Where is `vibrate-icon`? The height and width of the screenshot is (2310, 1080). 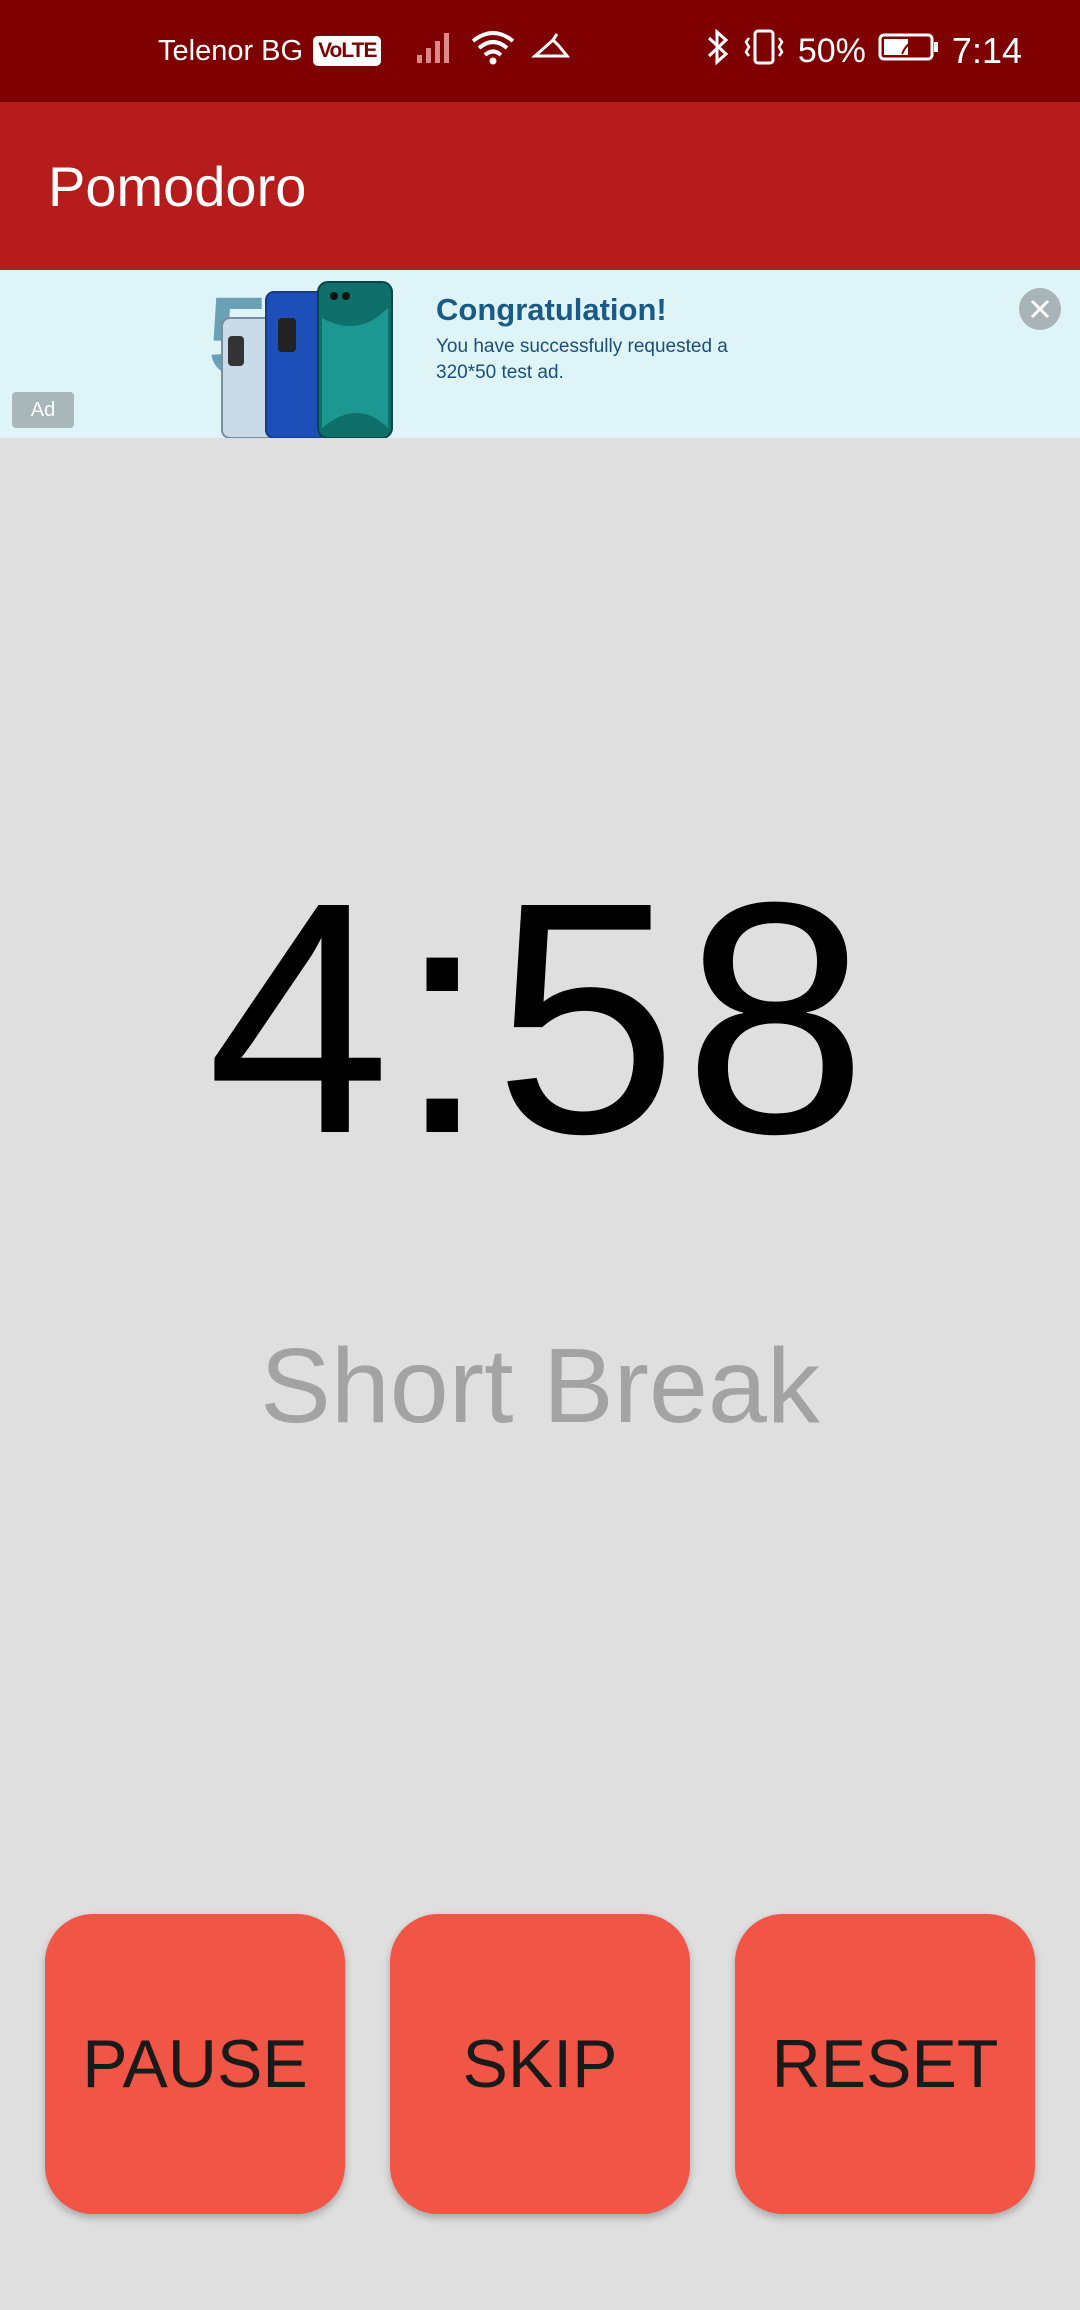
vibrate-icon is located at coordinates (764, 51).